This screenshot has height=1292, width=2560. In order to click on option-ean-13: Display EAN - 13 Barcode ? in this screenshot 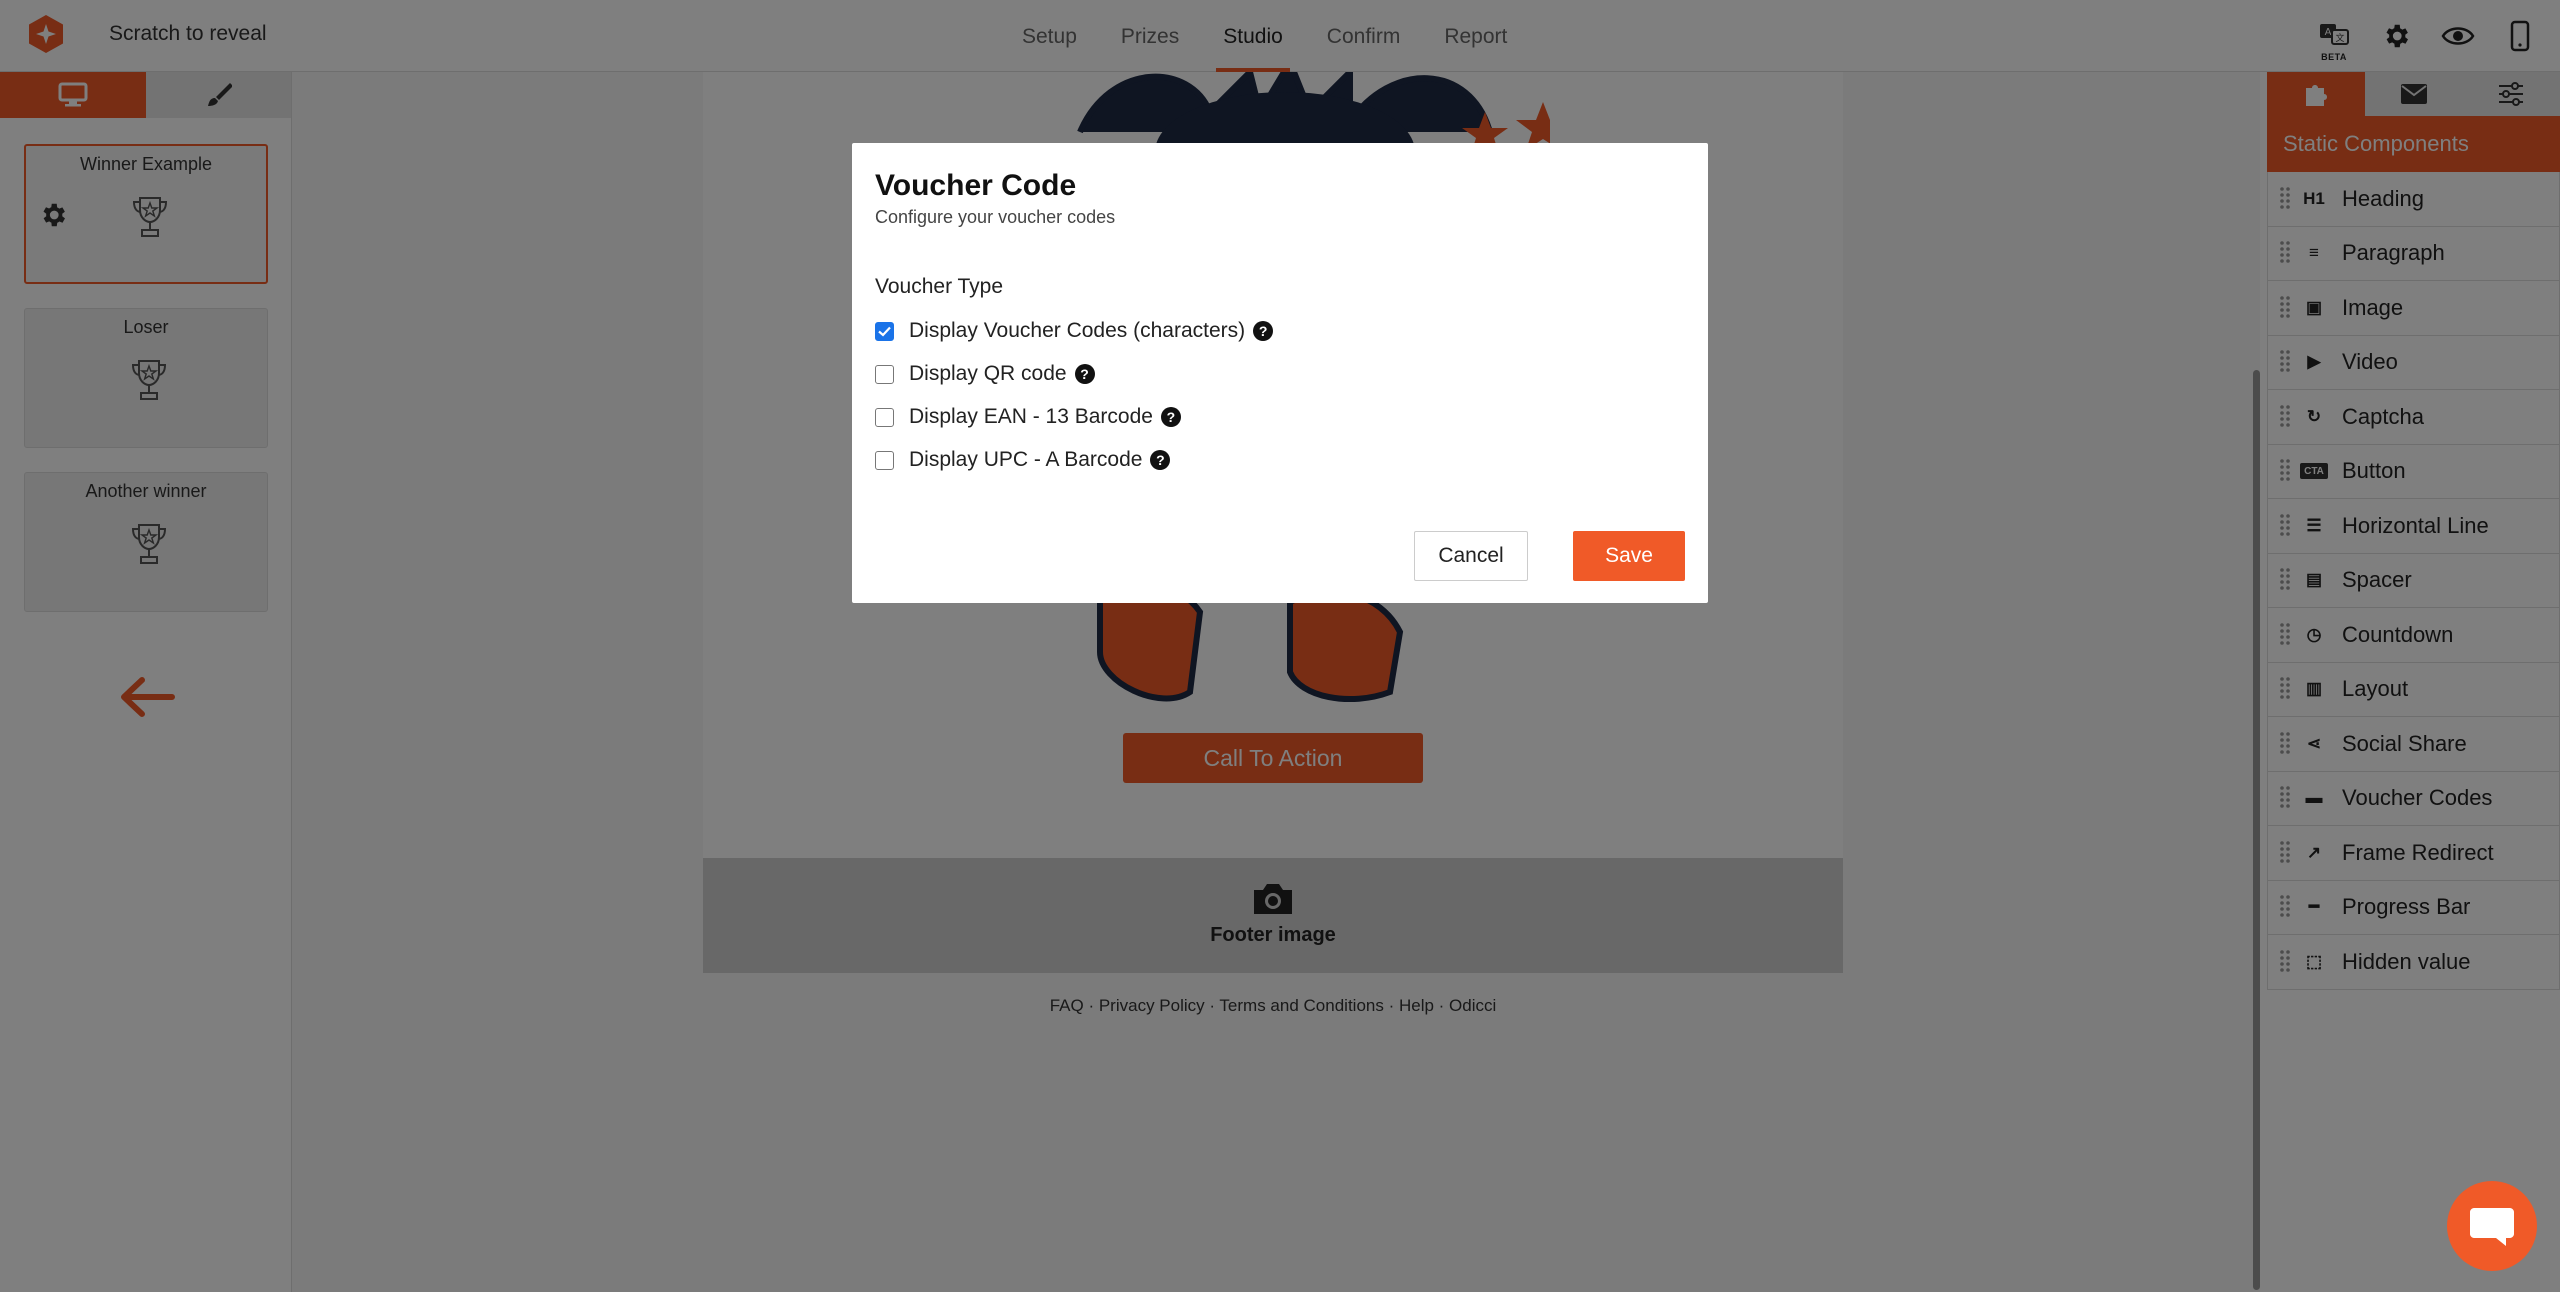, I will do `click(1028, 417)`.